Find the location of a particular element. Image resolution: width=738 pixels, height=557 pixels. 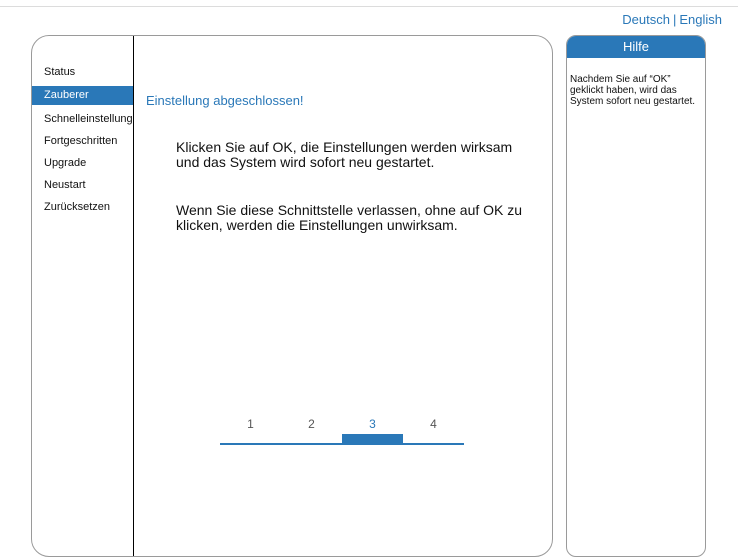

sidebar-item-schnelleinstellung: Schnelleinstellung is located at coordinates (82, 119).